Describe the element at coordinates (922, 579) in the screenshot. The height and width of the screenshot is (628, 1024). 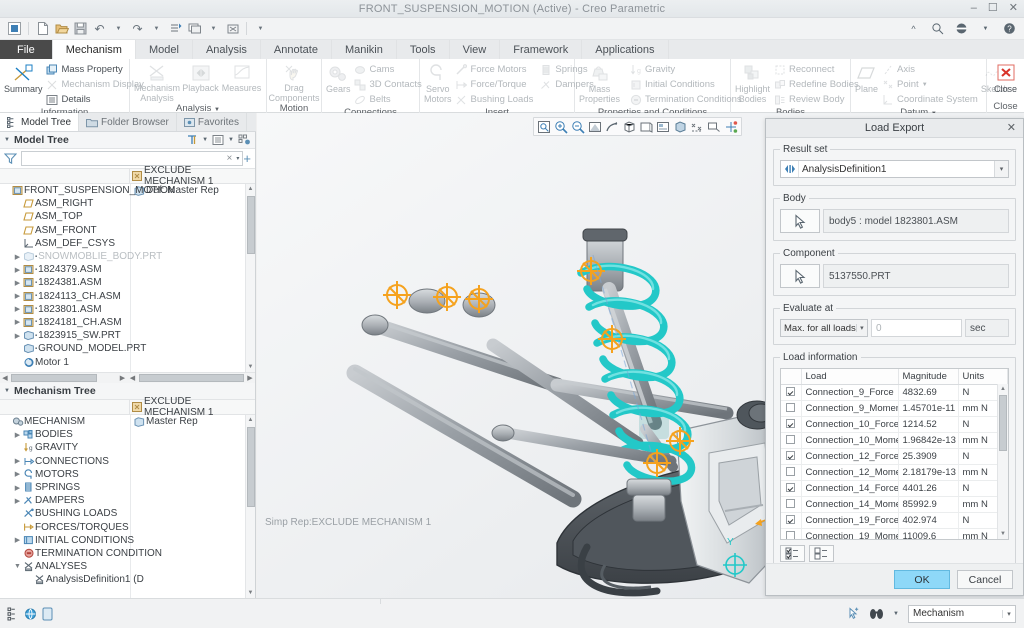
I see `ok-button: OK` at that location.